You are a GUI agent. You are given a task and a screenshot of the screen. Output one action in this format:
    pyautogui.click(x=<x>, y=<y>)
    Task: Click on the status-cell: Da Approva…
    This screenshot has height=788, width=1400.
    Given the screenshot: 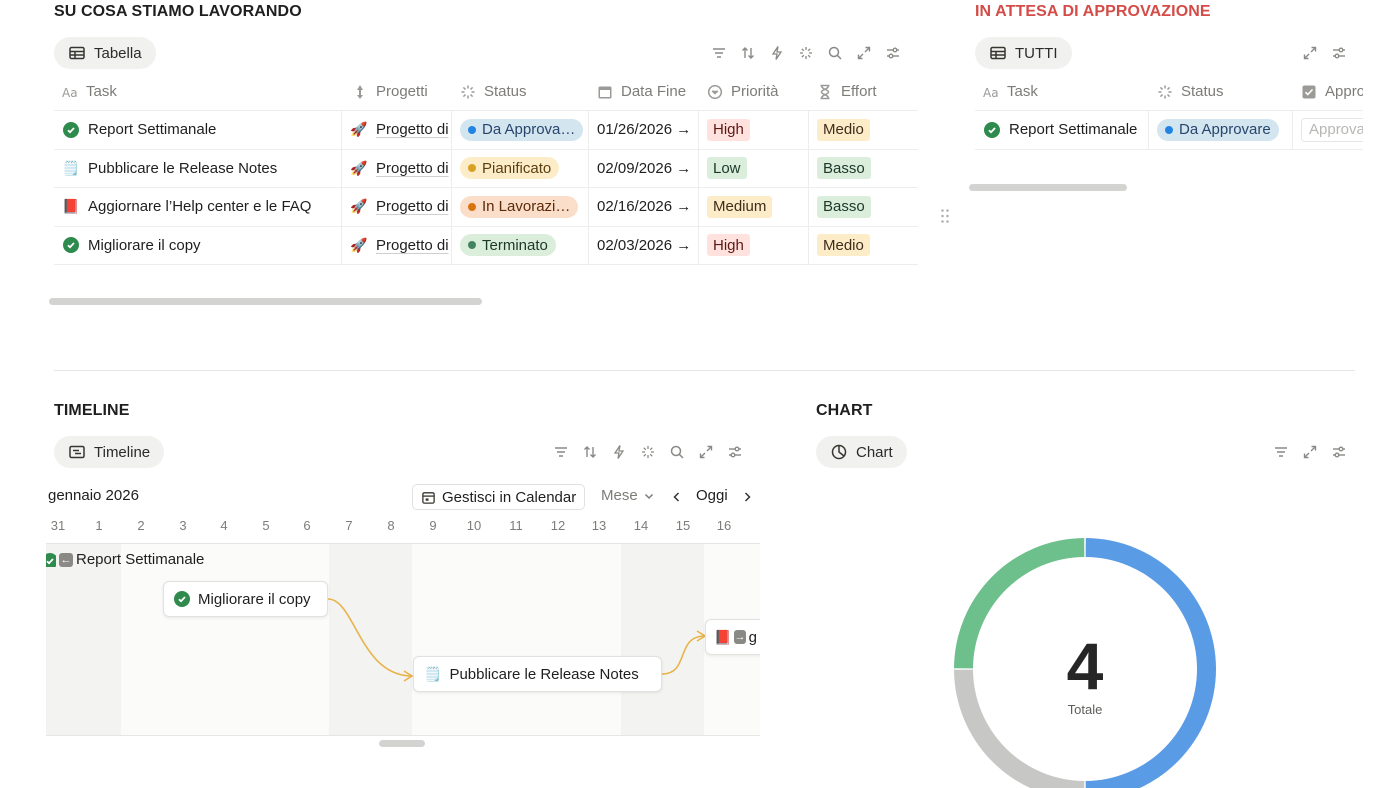 What is the action you would take?
    pyautogui.click(x=520, y=130)
    